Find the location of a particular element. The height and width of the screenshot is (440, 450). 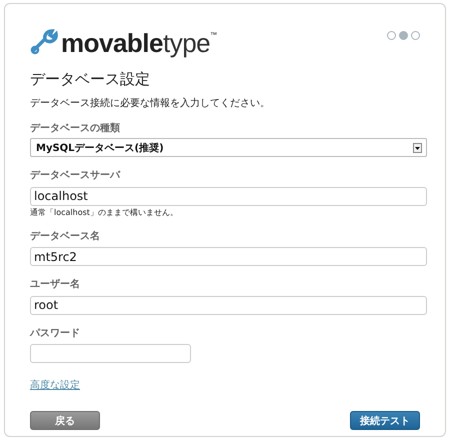

intro-text: データベース接続に必要な情報を入力してください。 is located at coordinates (150, 104).